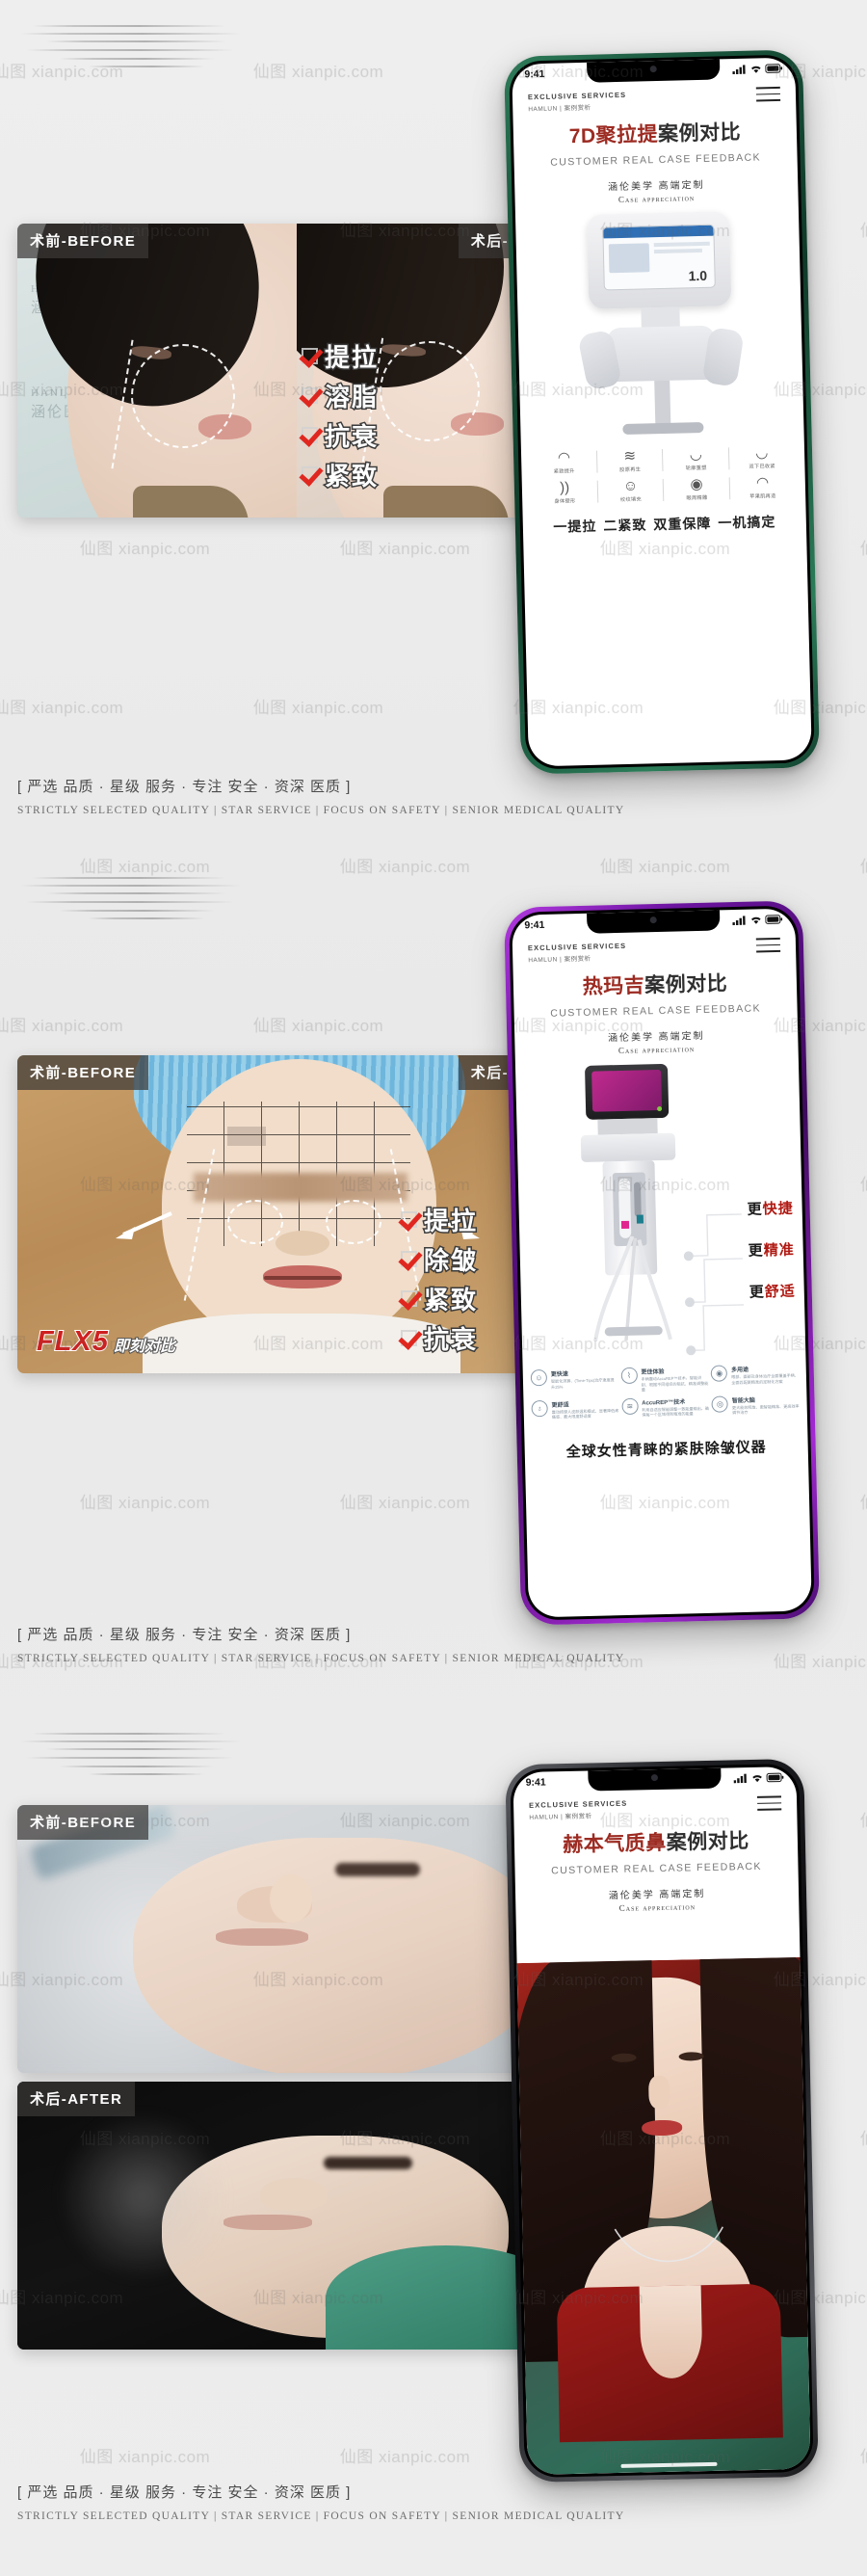  What do you see at coordinates (771, 1250) in the screenshot?
I see `feature-item: 更精准` at bounding box center [771, 1250].